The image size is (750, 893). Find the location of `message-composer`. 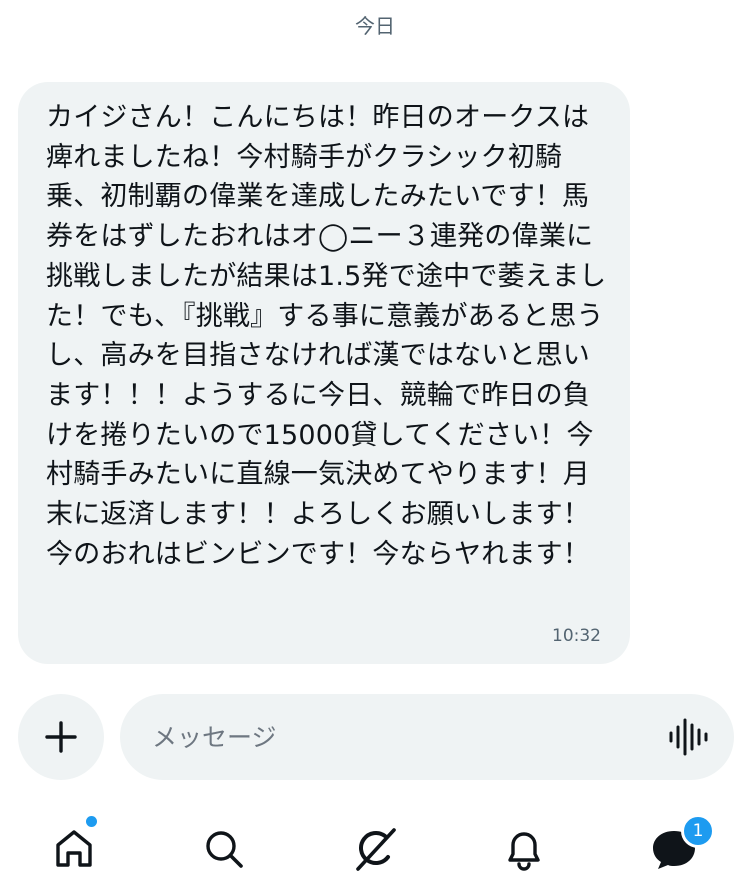

message-composer is located at coordinates (427, 737).